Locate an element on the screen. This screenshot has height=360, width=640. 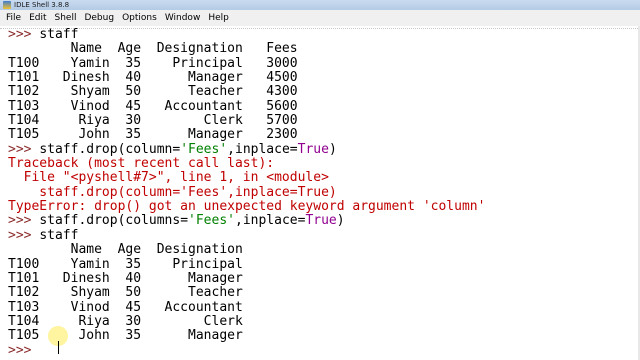
shell-text: staff.drop(column='Fees',inplace=True) is located at coordinates (172, 192).